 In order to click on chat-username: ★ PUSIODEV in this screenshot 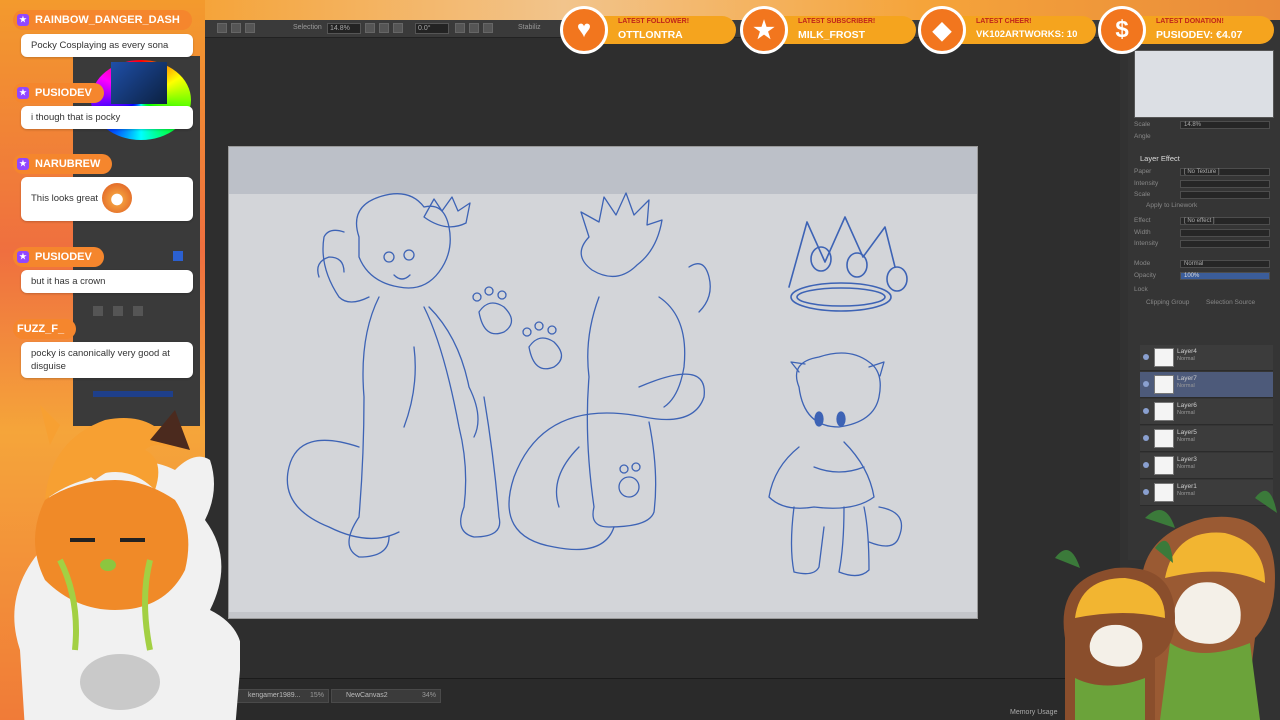, I will do `click(58, 93)`.